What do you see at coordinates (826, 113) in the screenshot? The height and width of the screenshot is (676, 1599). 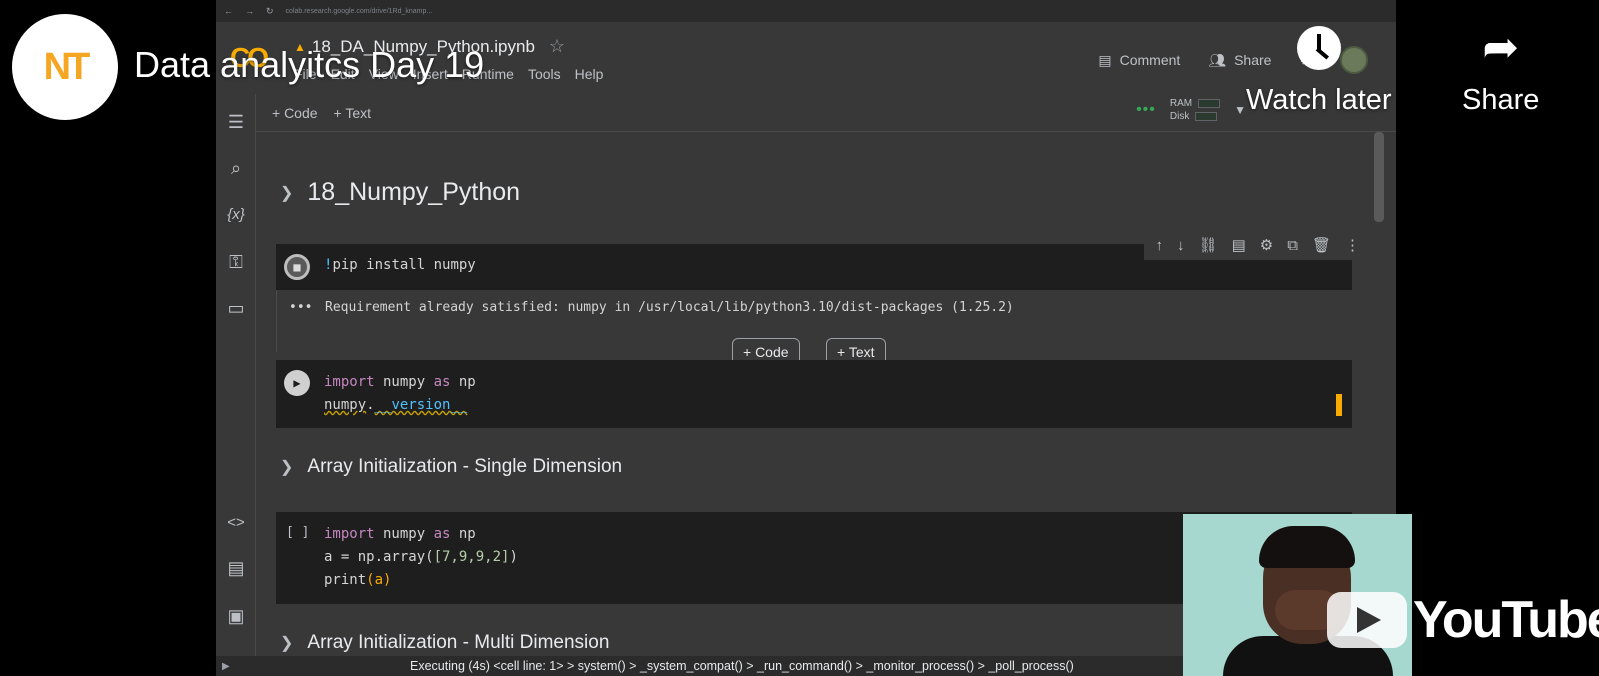 I see `notebook-toolbar: + Code + Text ••• RAM Disk ▼` at bounding box center [826, 113].